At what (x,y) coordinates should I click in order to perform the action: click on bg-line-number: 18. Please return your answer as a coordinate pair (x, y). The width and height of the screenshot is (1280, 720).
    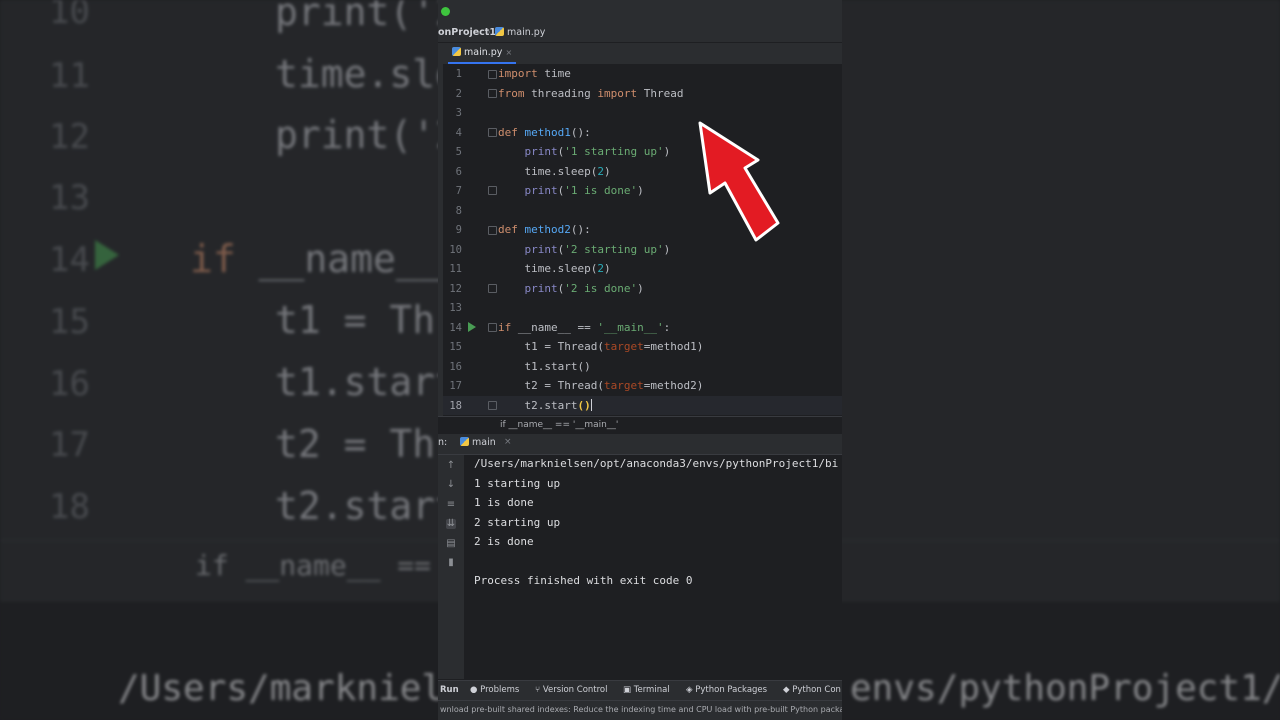
    Looking at the image, I should click on (69, 507).